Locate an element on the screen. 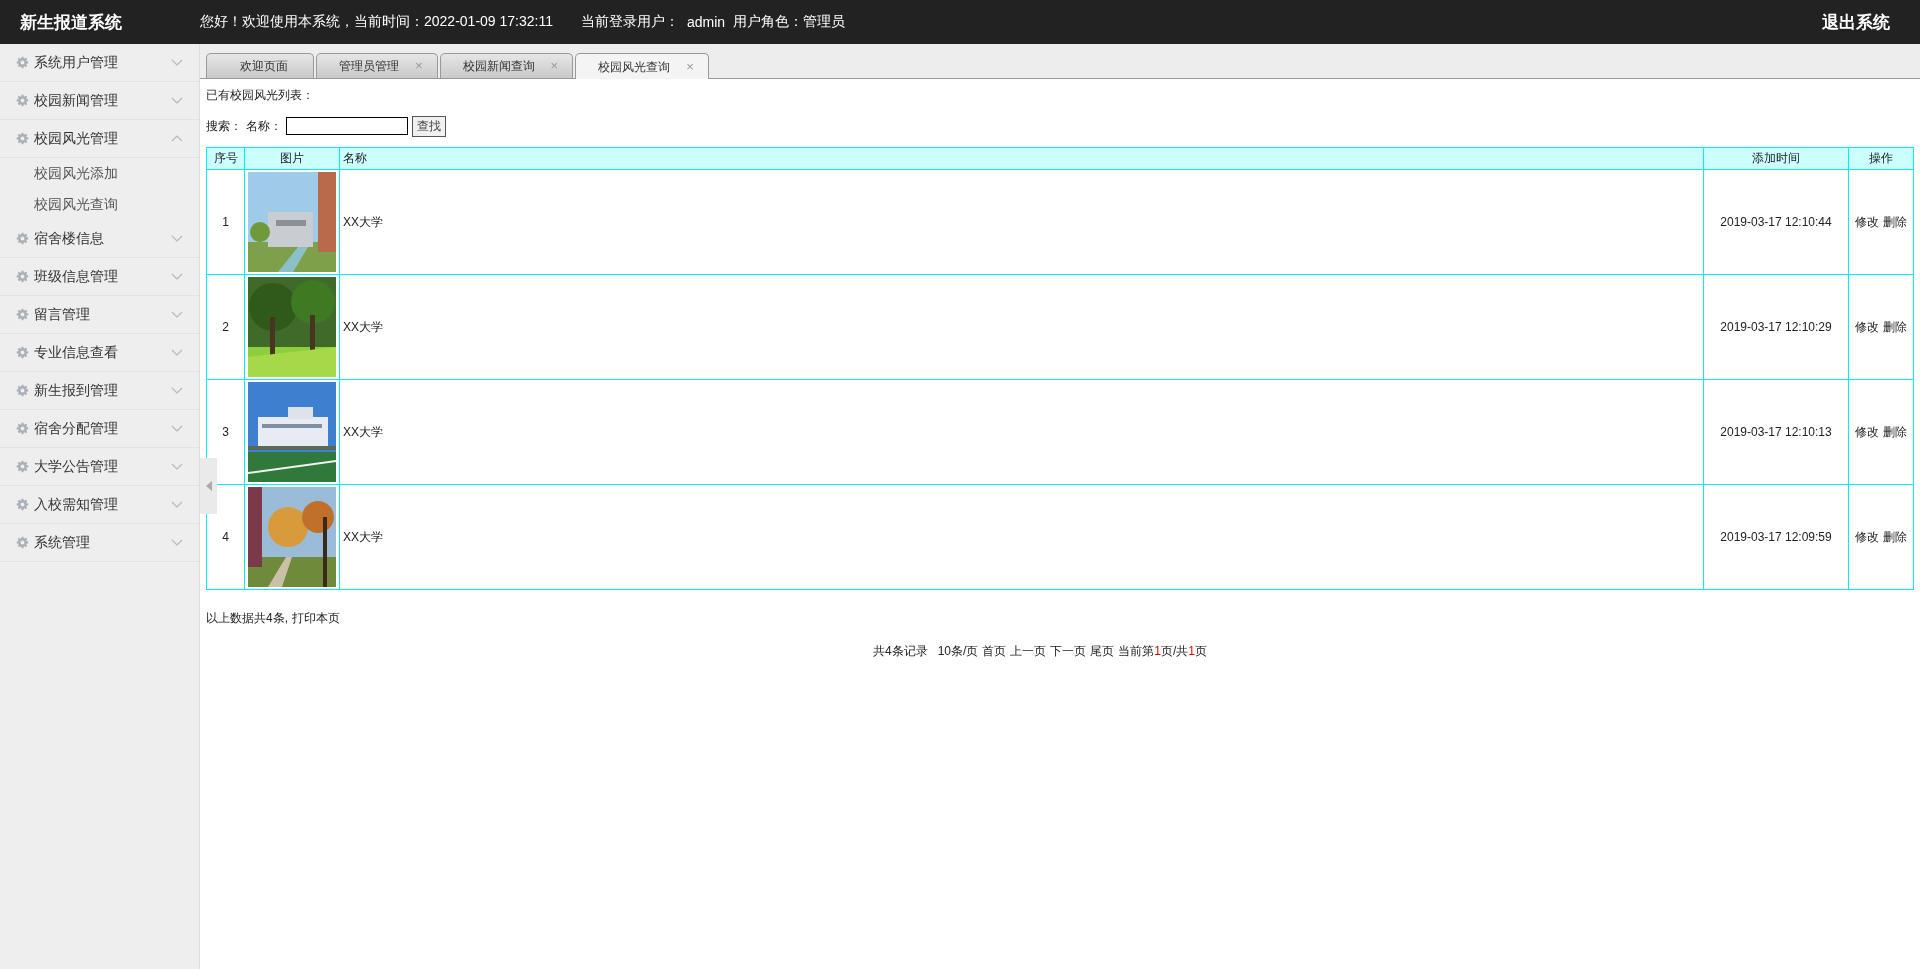 The width and height of the screenshot is (1920, 969). table-cell: 2019-03-17 12:10:13 is located at coordinates (1776, 432).